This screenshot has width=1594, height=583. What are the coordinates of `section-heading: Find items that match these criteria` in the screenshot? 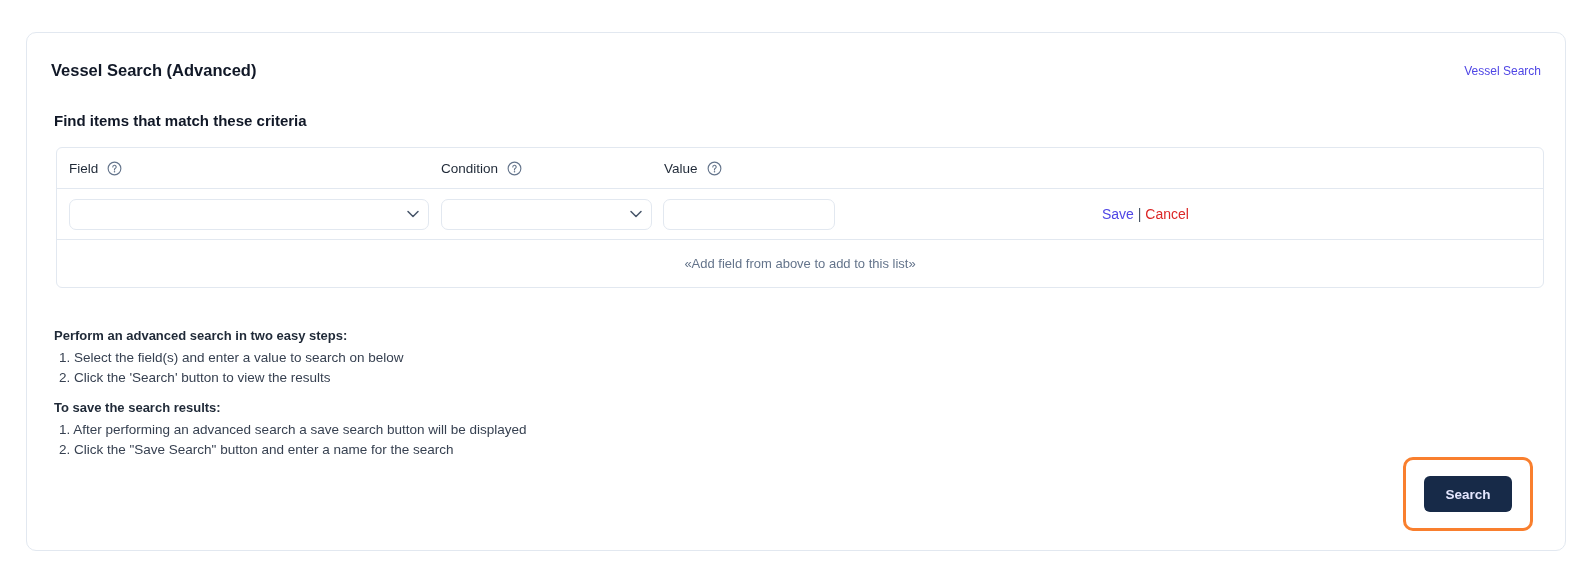 It's located at (181, 120).